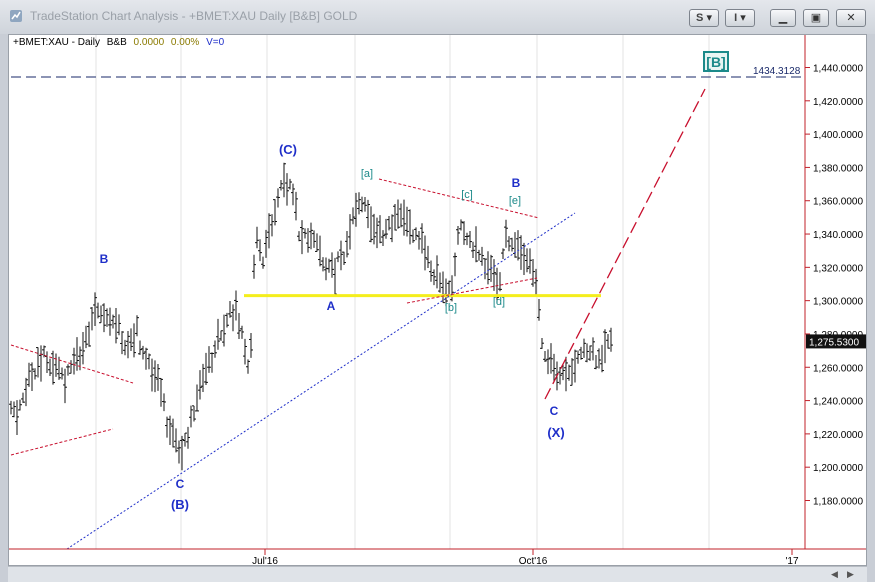 Image resolution: width=875 pixels, height=582 pixels. I want to click on red-projection-line, so click(625, 244).